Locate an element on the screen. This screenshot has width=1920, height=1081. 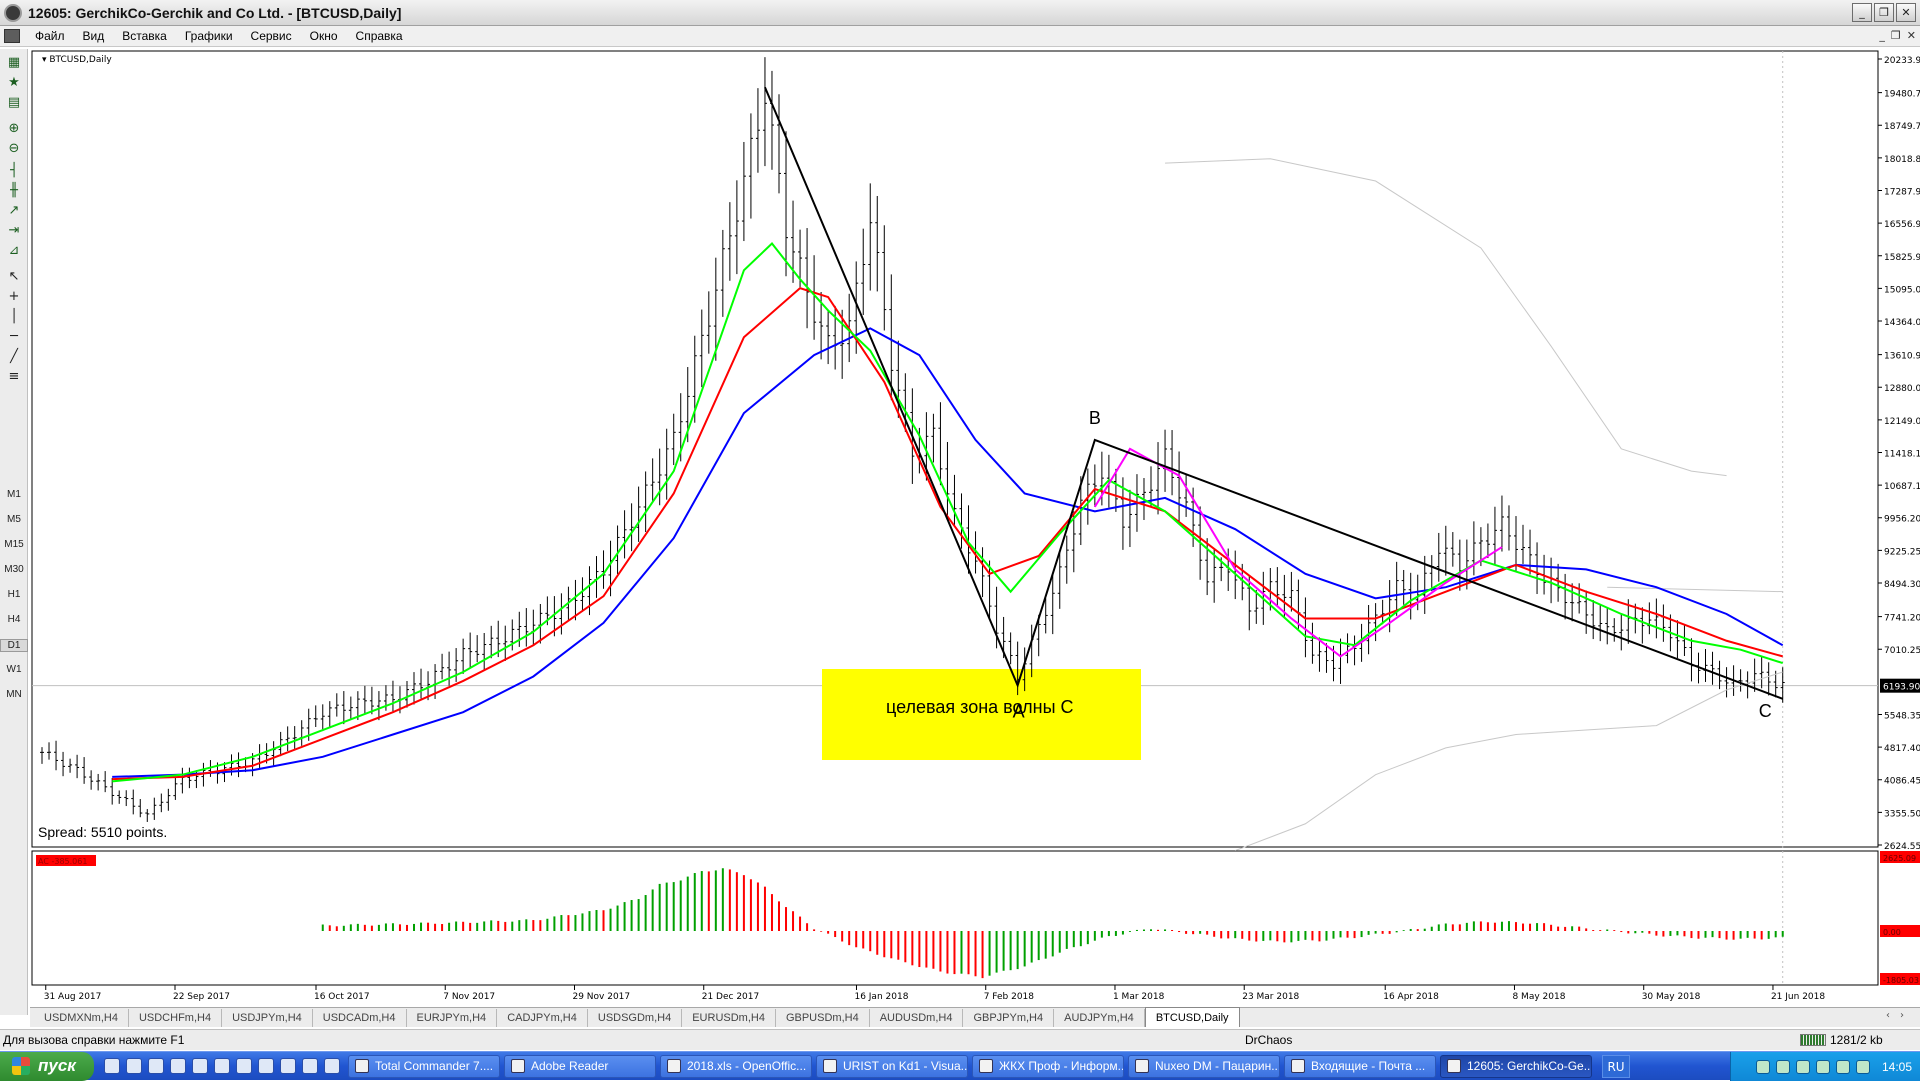
tab-scroll-arrows: ‹› is located at coordinates (1900, 1015).